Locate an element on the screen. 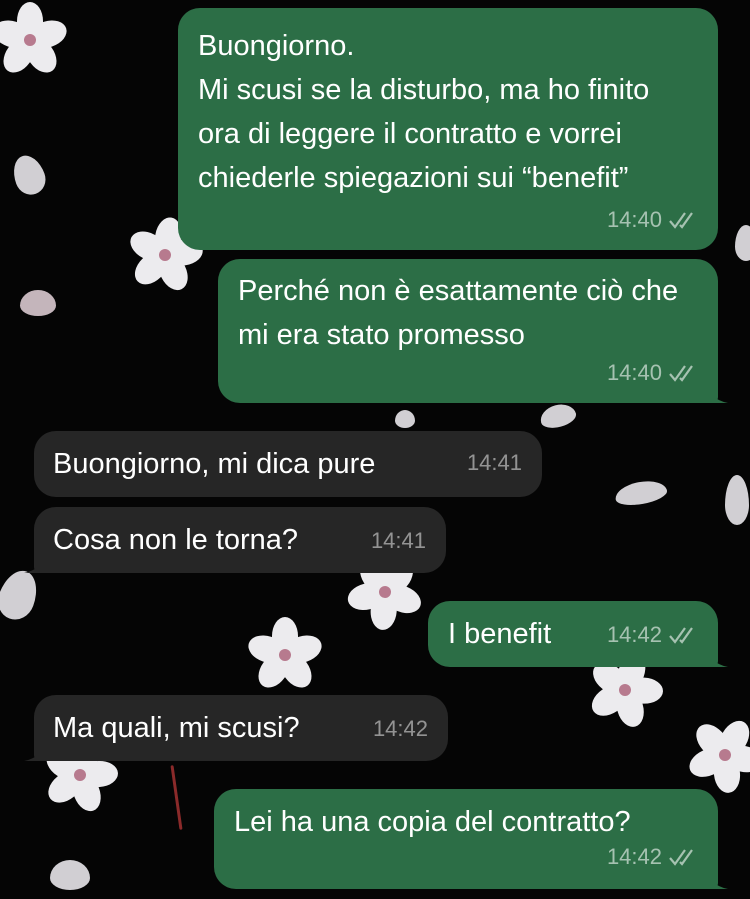 The height and width of the screenshot is (899, 750). incoming-message: Cosa non le torna? 14:41 is located at coordinates (235, 540).